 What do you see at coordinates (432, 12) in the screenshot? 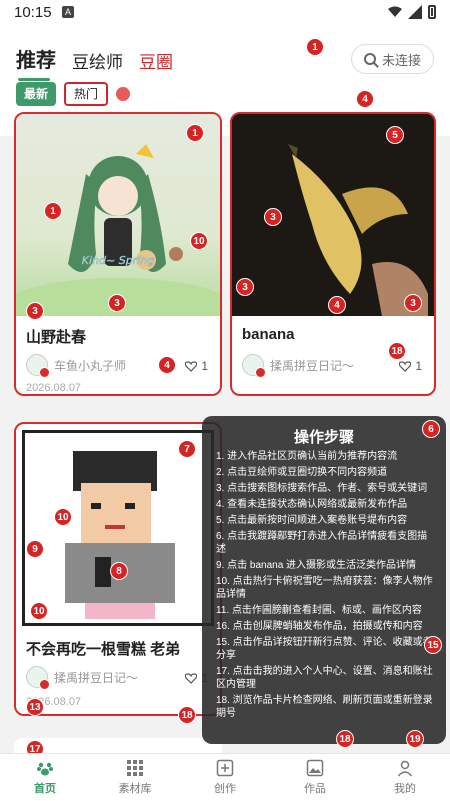
I see `battery-icon` at bounding box center [432, 12].